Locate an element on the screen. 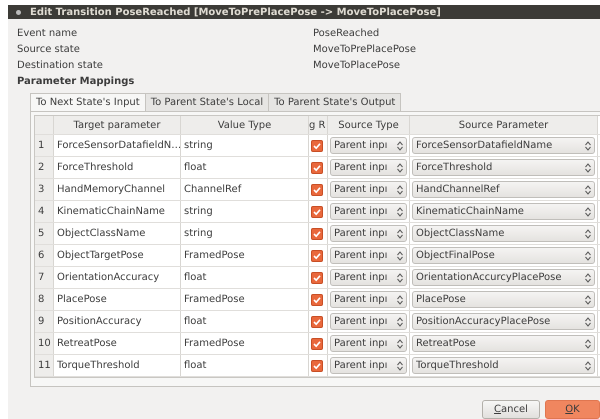 The image size is (600, 419). source-parameter-dropdown: TorqueThreshold is located at coordinates (503, 365).